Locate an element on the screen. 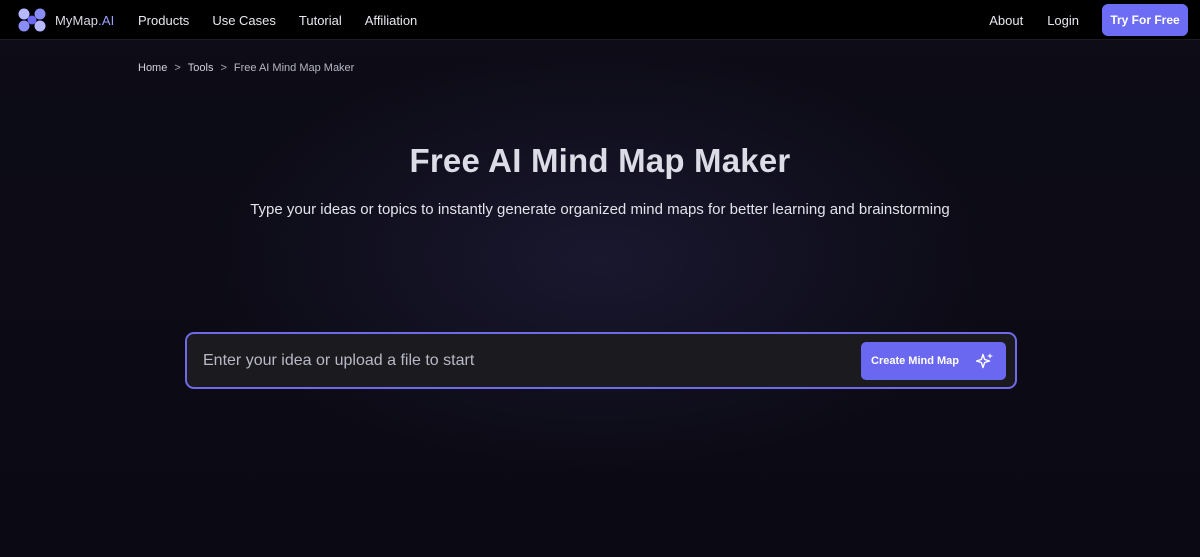 Image resolution: width=1200 pixels, height=557 pixels. nav-use-cases-link: Use Cases is located at coordinates (244, 20).